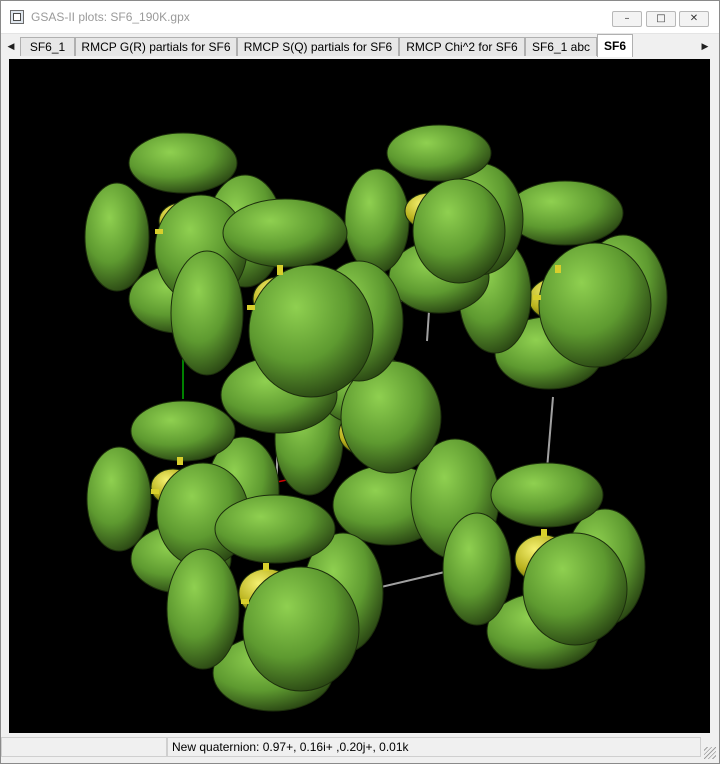 The image size is (720, 764). What do you see at coordinates (360, 17) in the screenshot?
I see `title-bar: GSAS-II plots: SF6_190K.gpx – □ ✕` at bounding box center [360, 17].